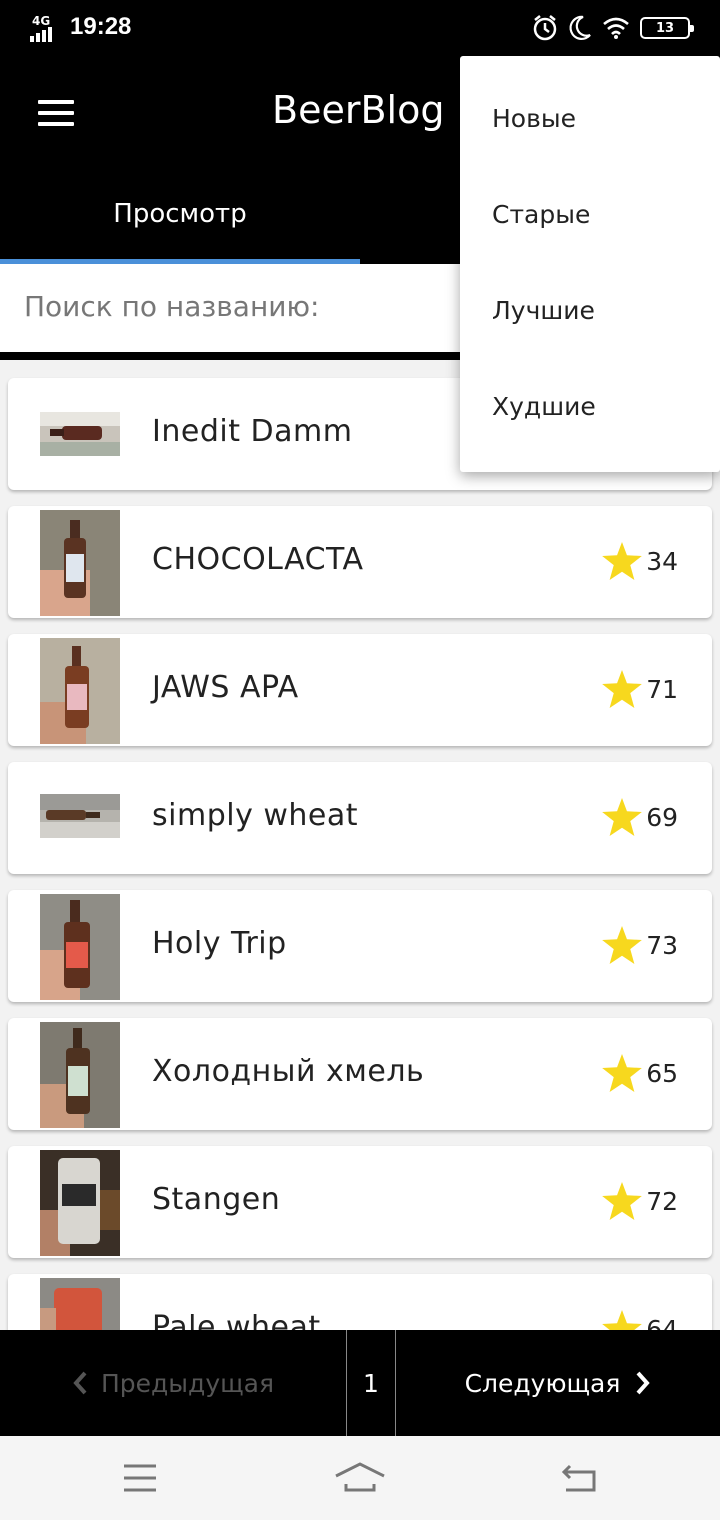 The height and width of the screenshot is (1520, 720). Describe the element at coordinates (371, 1383) in the screenshot. I see `current-page-number: 1` at that location.